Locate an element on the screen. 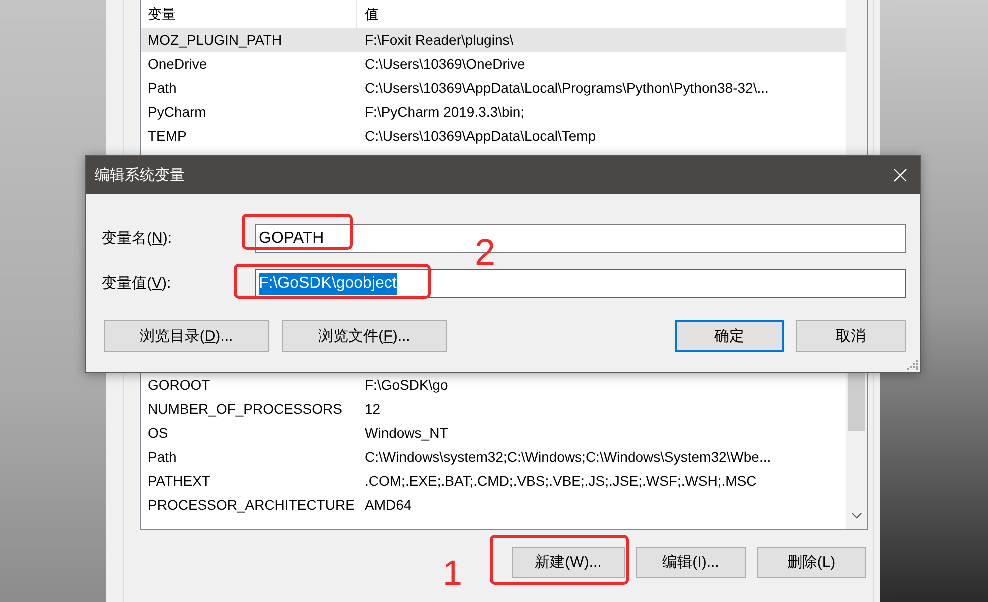 The height and width of the screenshot is (602, 988). variable-name: PROCESSOR_ARCHITECTURE is located at coordinates (251, 505).